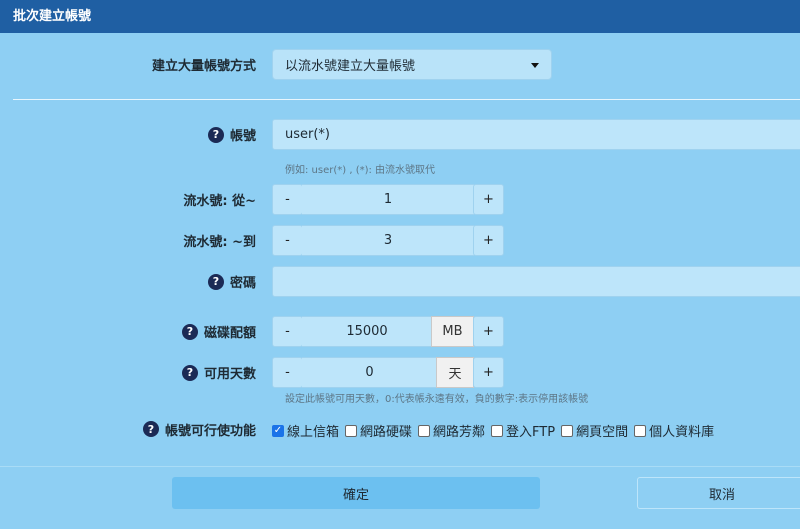 This screenshot has width=800, height=529. Describe the element at coordinates (229, 374) in the screenshot. I see `days-label-text: 可用天數` at that location.